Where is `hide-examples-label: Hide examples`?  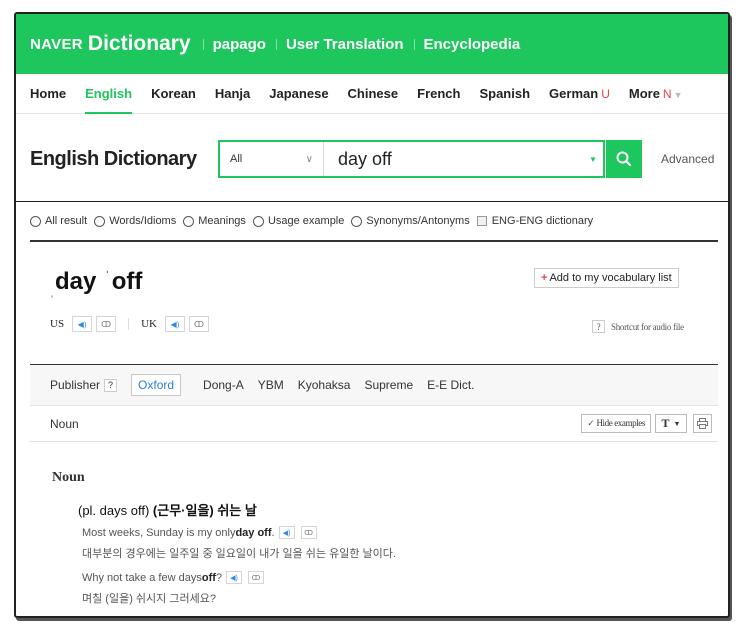 hide-examples-label: Hide examples is located at coordinates (620, 423).